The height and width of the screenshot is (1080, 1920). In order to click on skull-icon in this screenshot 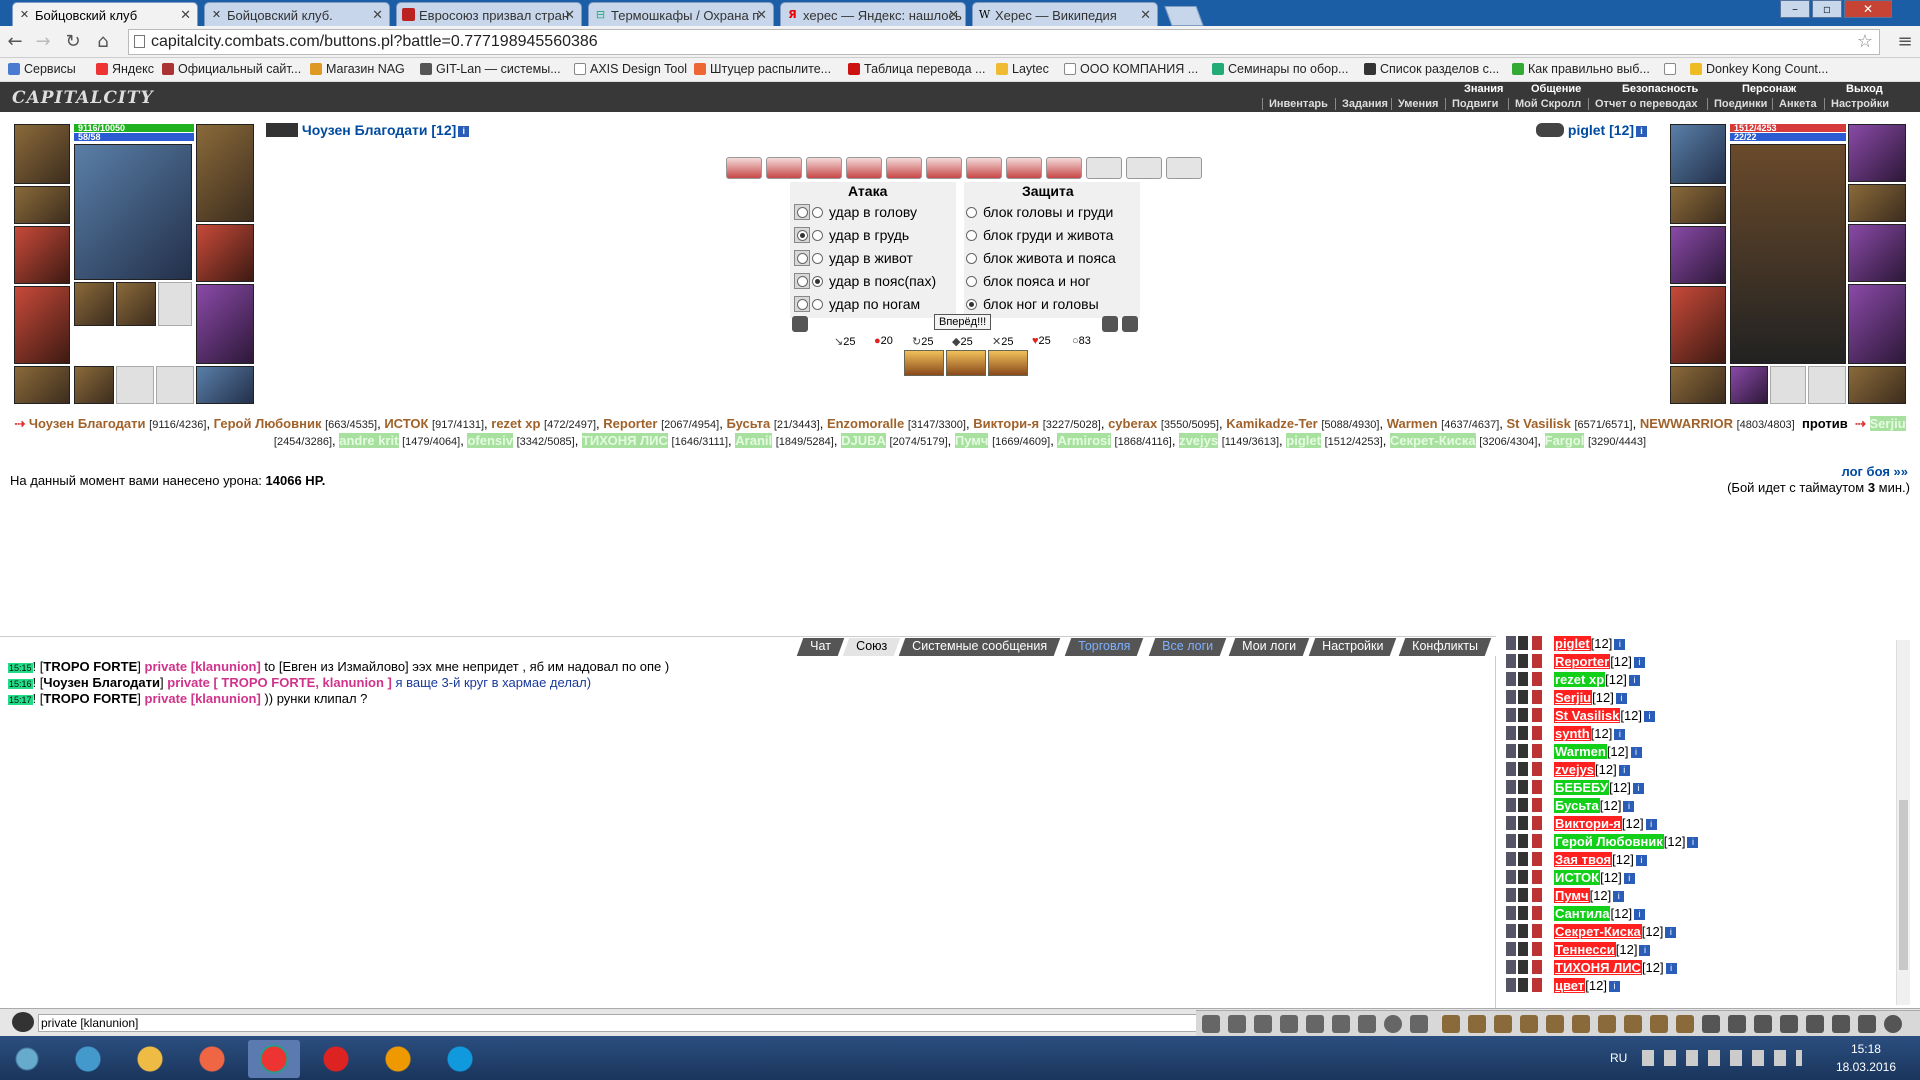, I will do `click(800, 324)`.